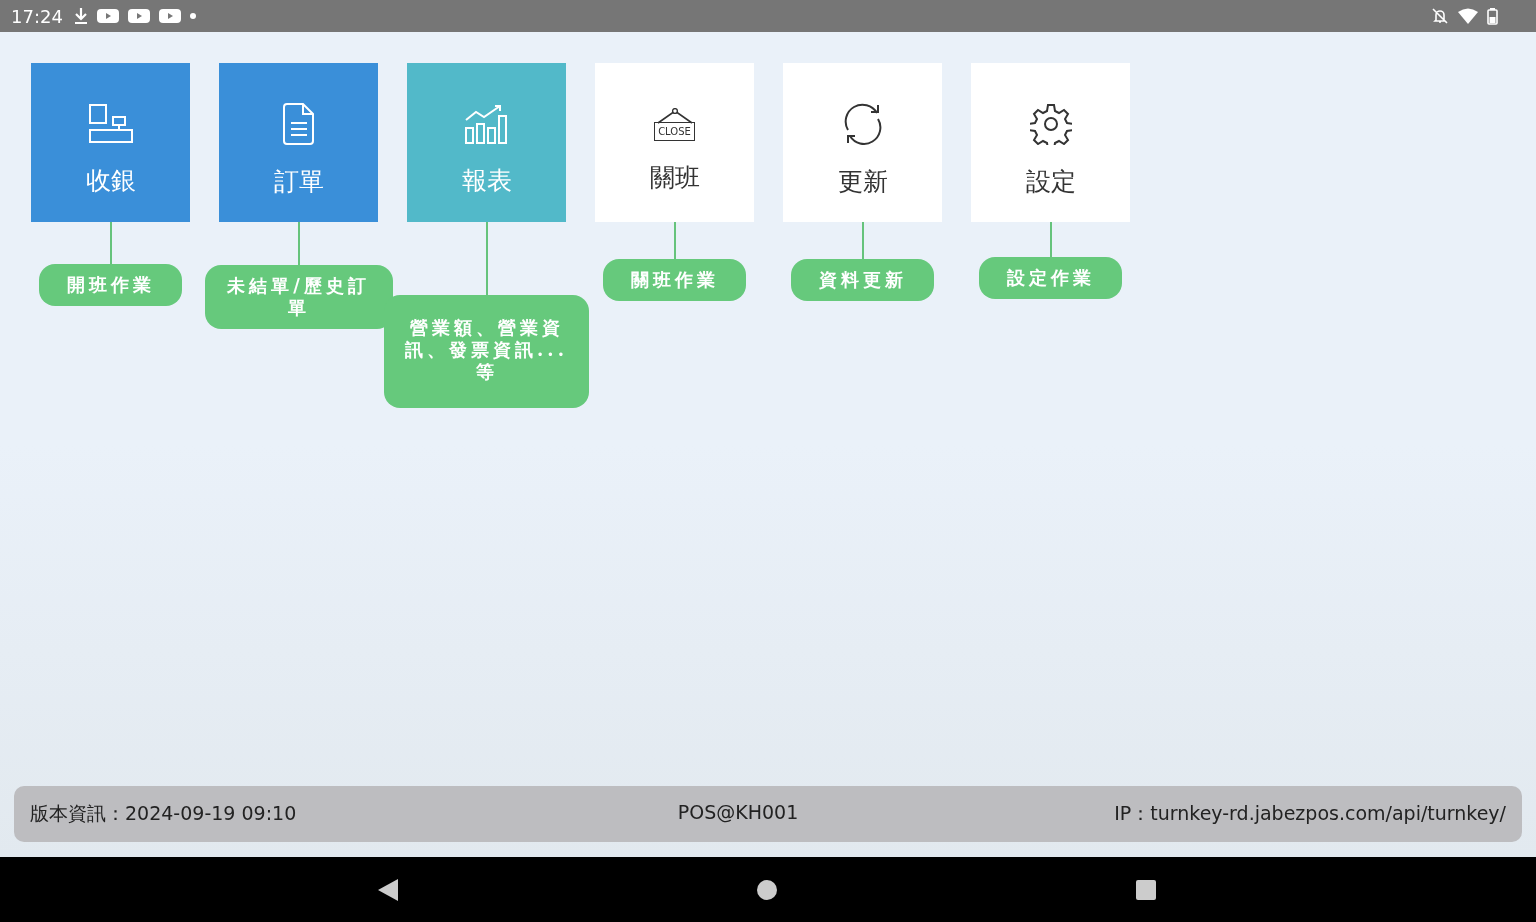 The width and height of the screenshot is (1536, 922). I want to click on download-icon, so click(80, 16).